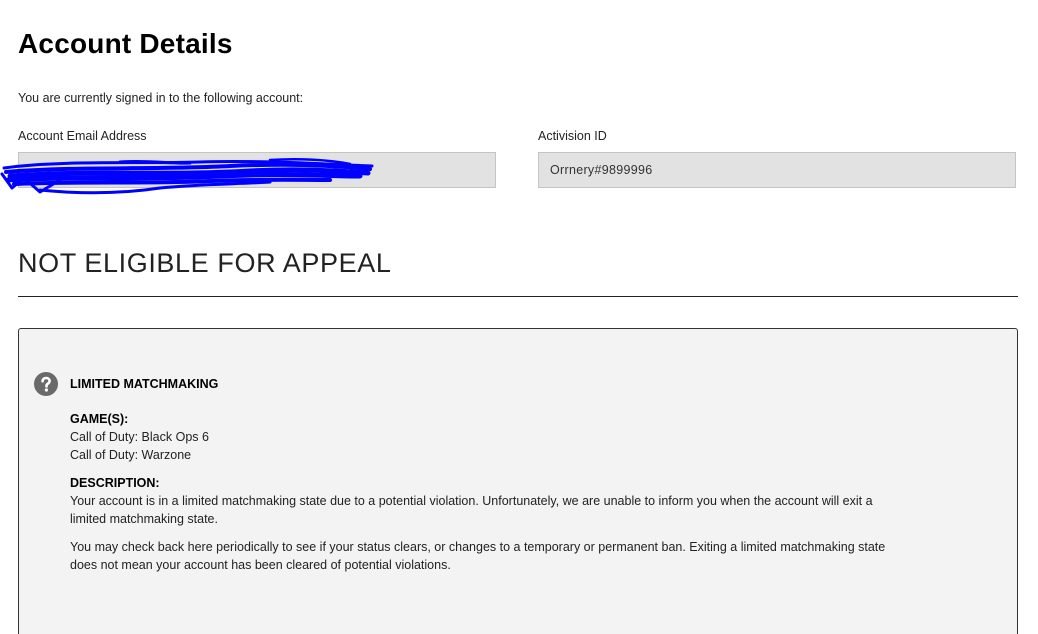 The image size is (1038, 634). What do you see at coordinates (99, 419) in the screenshot?
I see `games-label: GAME(S):` at bounding box center [99, 419].